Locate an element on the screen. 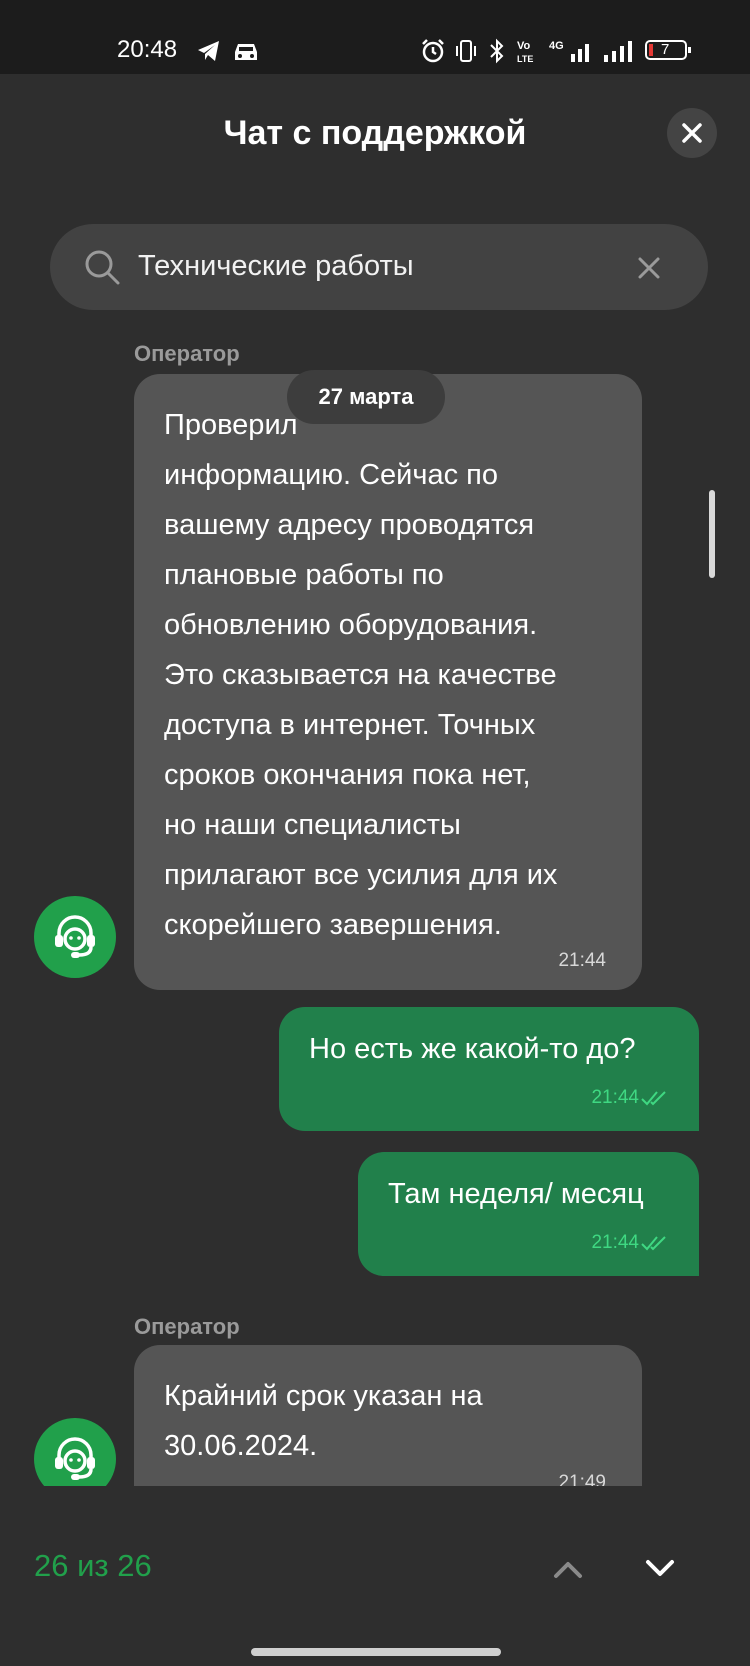 The width and height of the screenshot is (750, 1666). bluetooth-icon is located at coordinates (497, 51).